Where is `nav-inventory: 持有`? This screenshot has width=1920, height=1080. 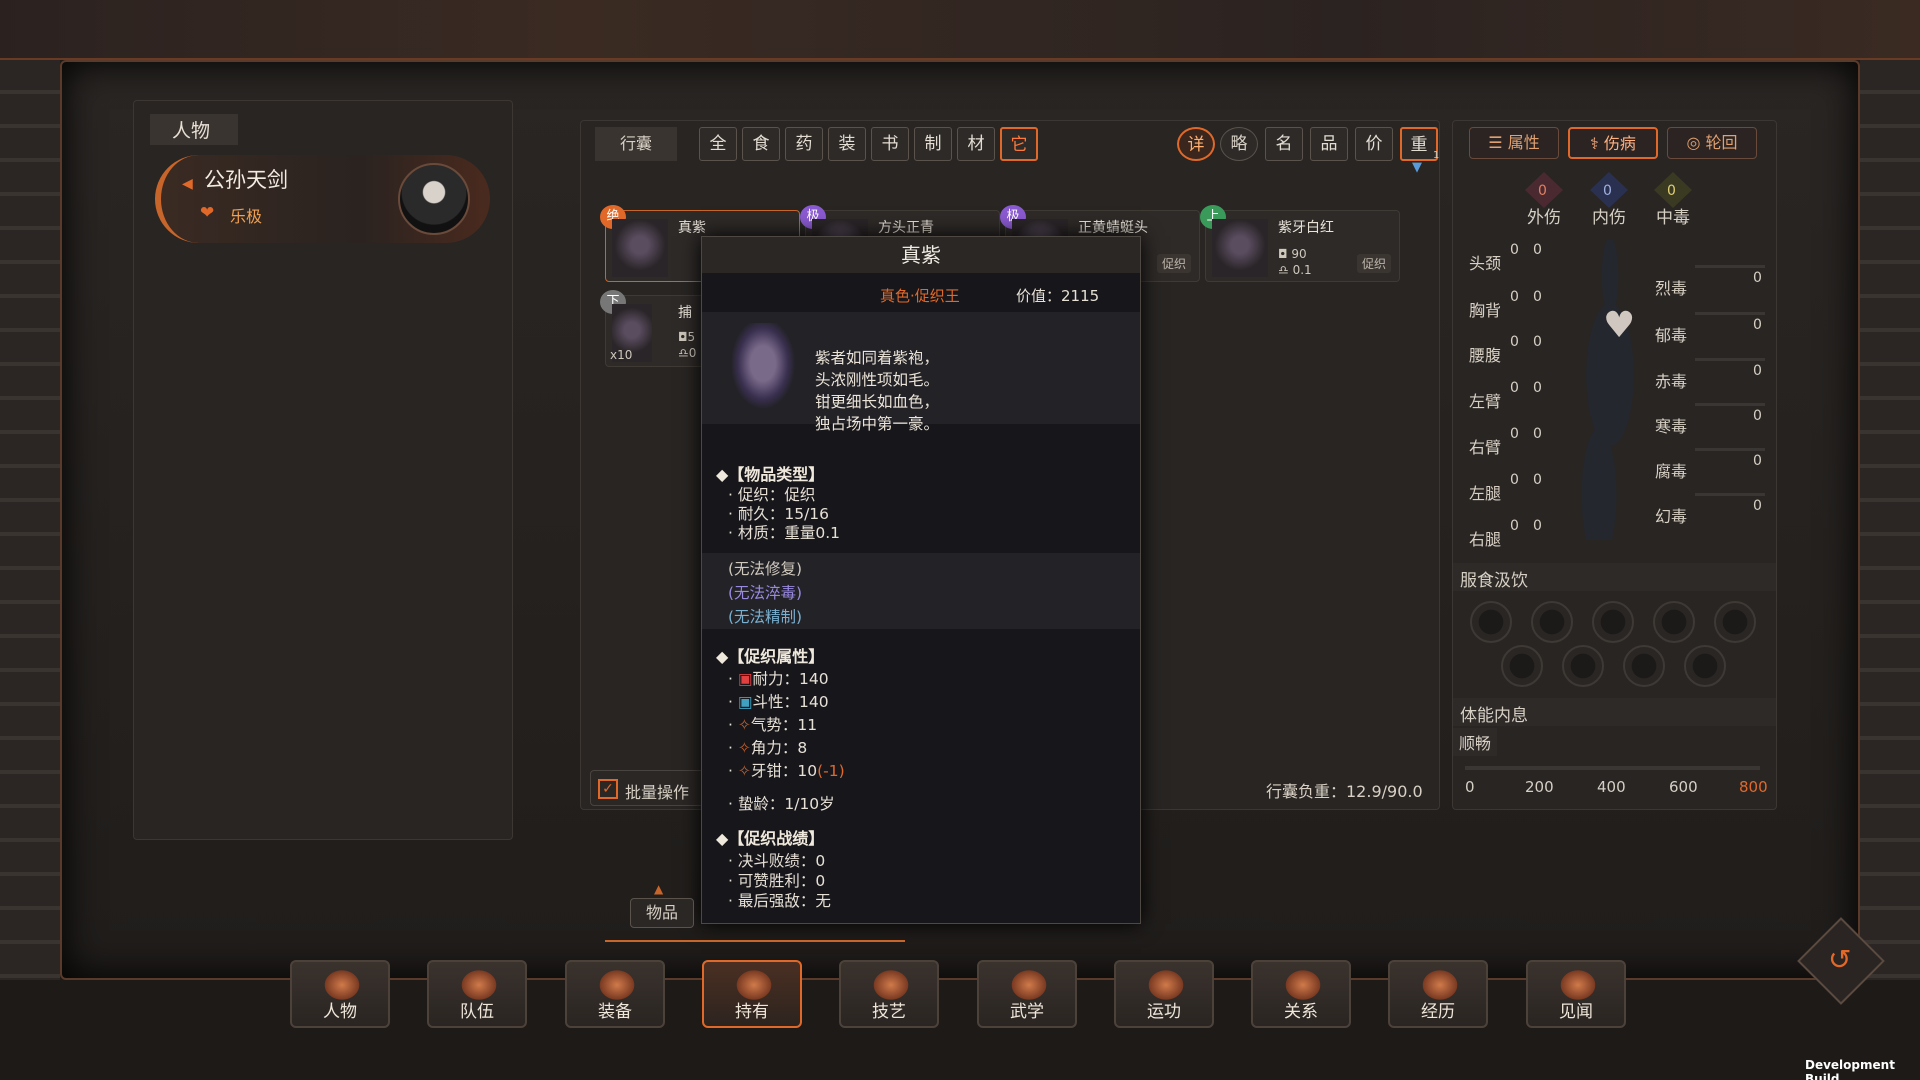 nav-inventory: 持有 is located at coordinates (752, 994).